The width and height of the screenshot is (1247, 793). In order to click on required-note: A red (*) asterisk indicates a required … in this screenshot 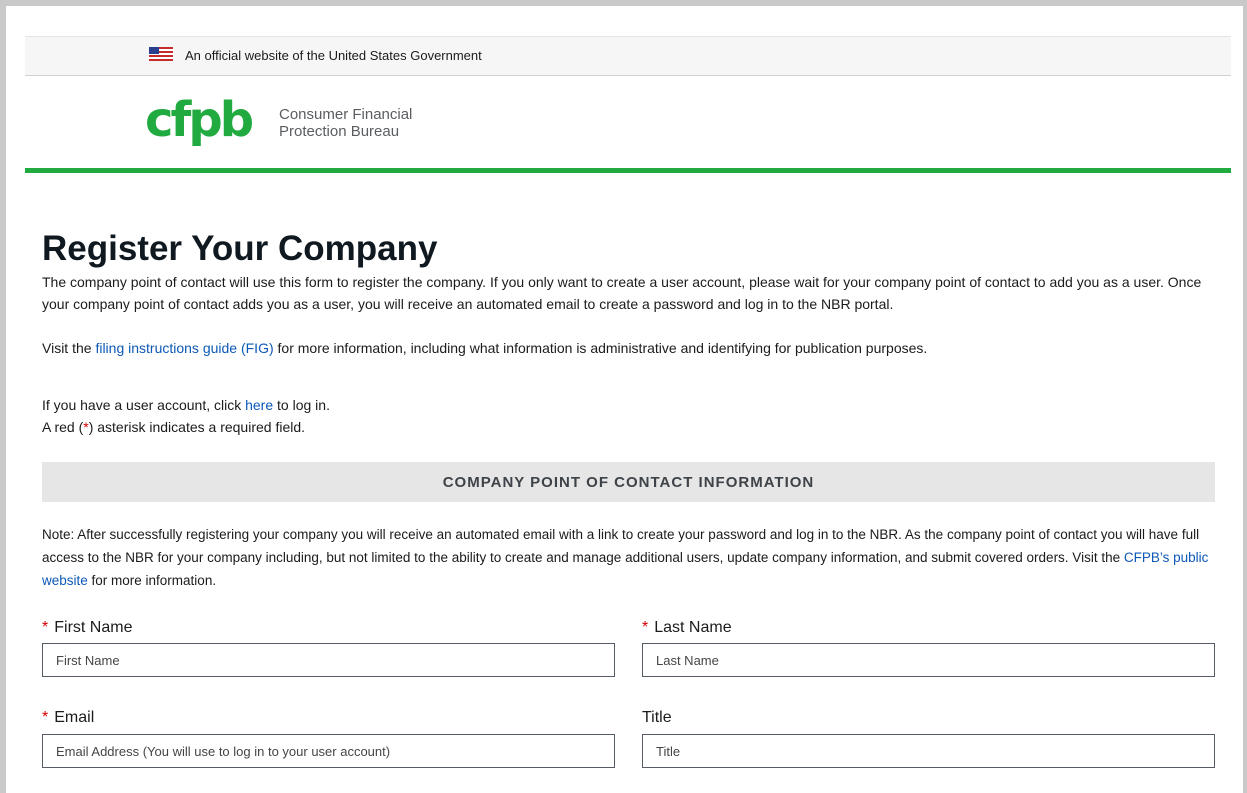, I will do `click(628, 427)`.